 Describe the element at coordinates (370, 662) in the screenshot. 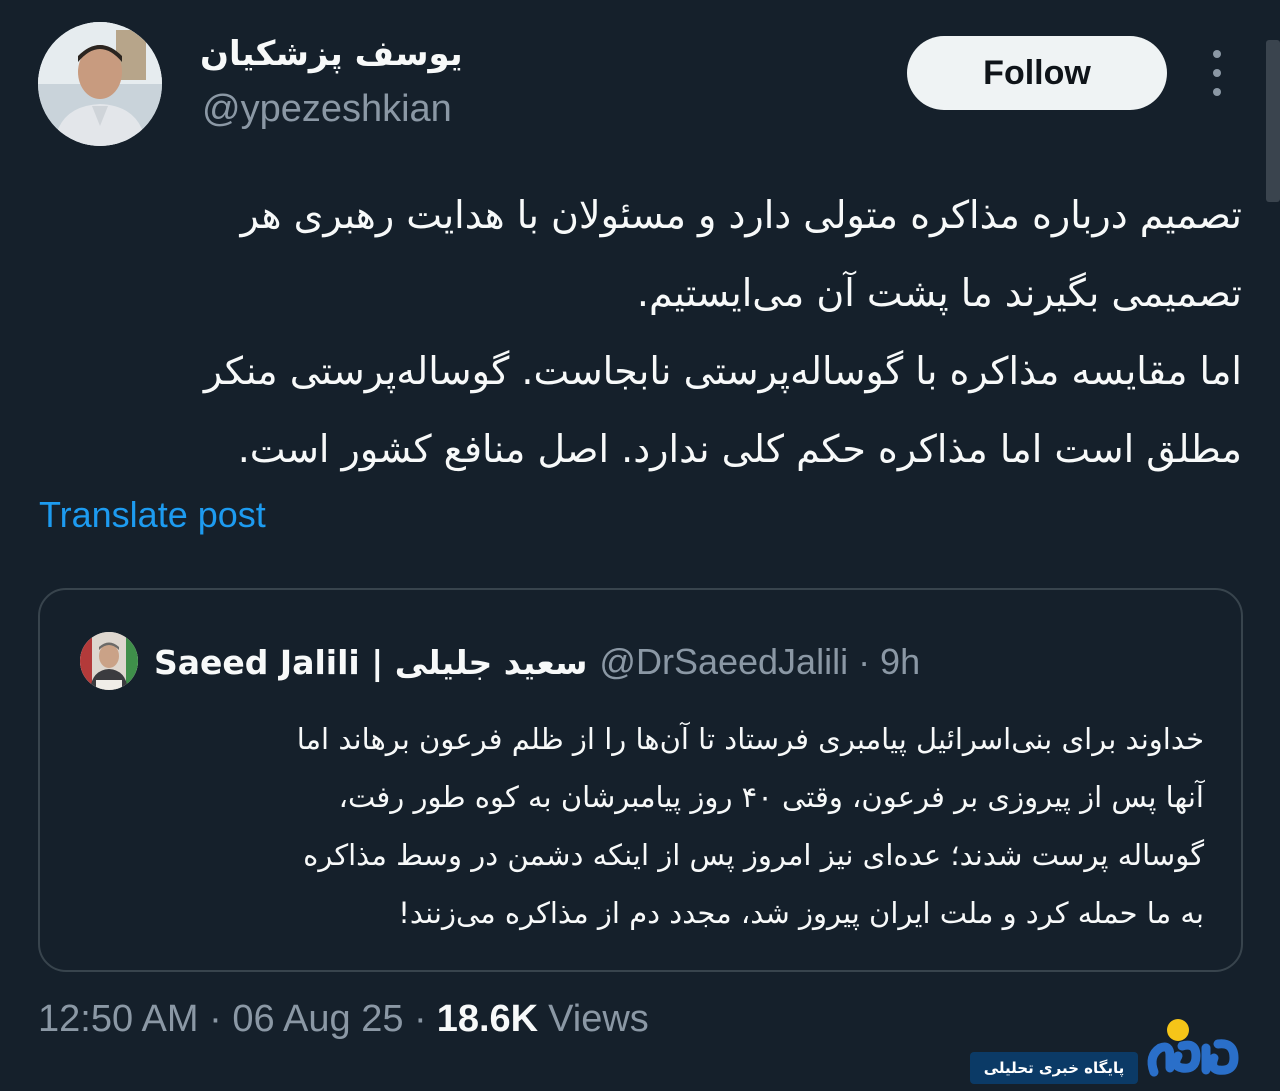

I see `quoted-author-name: Saeed Jalili | سعید جلیلی` at that location.